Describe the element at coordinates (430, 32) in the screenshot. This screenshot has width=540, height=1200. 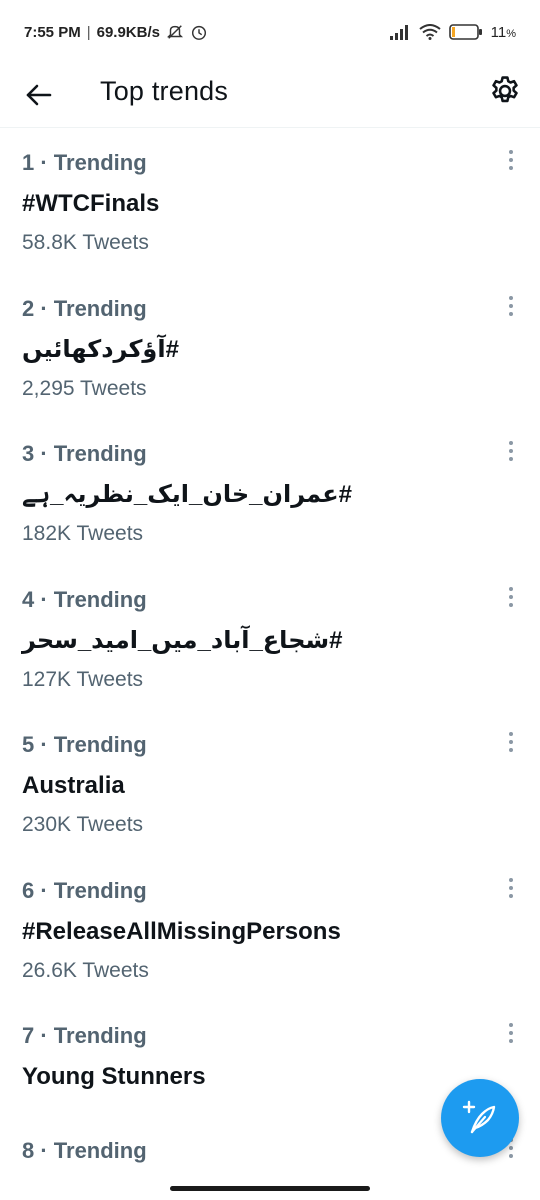
I see `wifi-icon` at that location.